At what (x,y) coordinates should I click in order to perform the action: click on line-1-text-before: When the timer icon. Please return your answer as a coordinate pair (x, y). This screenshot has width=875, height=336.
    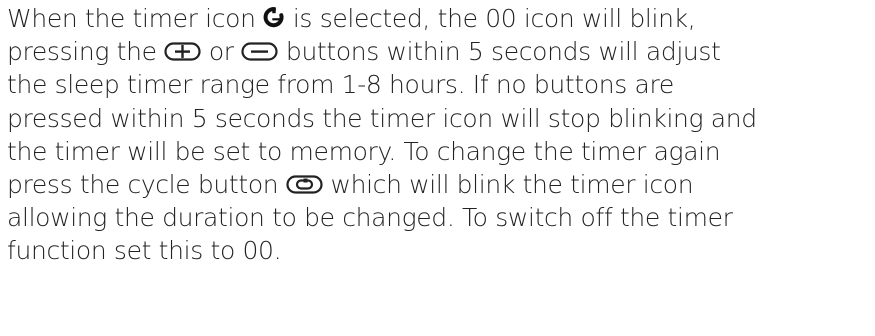
    Looking at the image, I should click on (131, 18).